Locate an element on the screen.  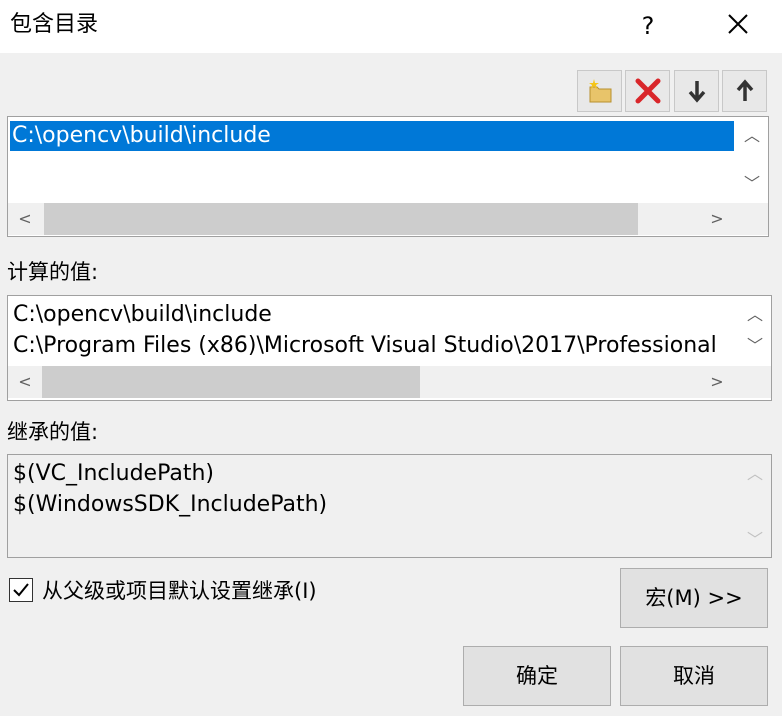
new-folder-icon is located at coordinates (599, 91).